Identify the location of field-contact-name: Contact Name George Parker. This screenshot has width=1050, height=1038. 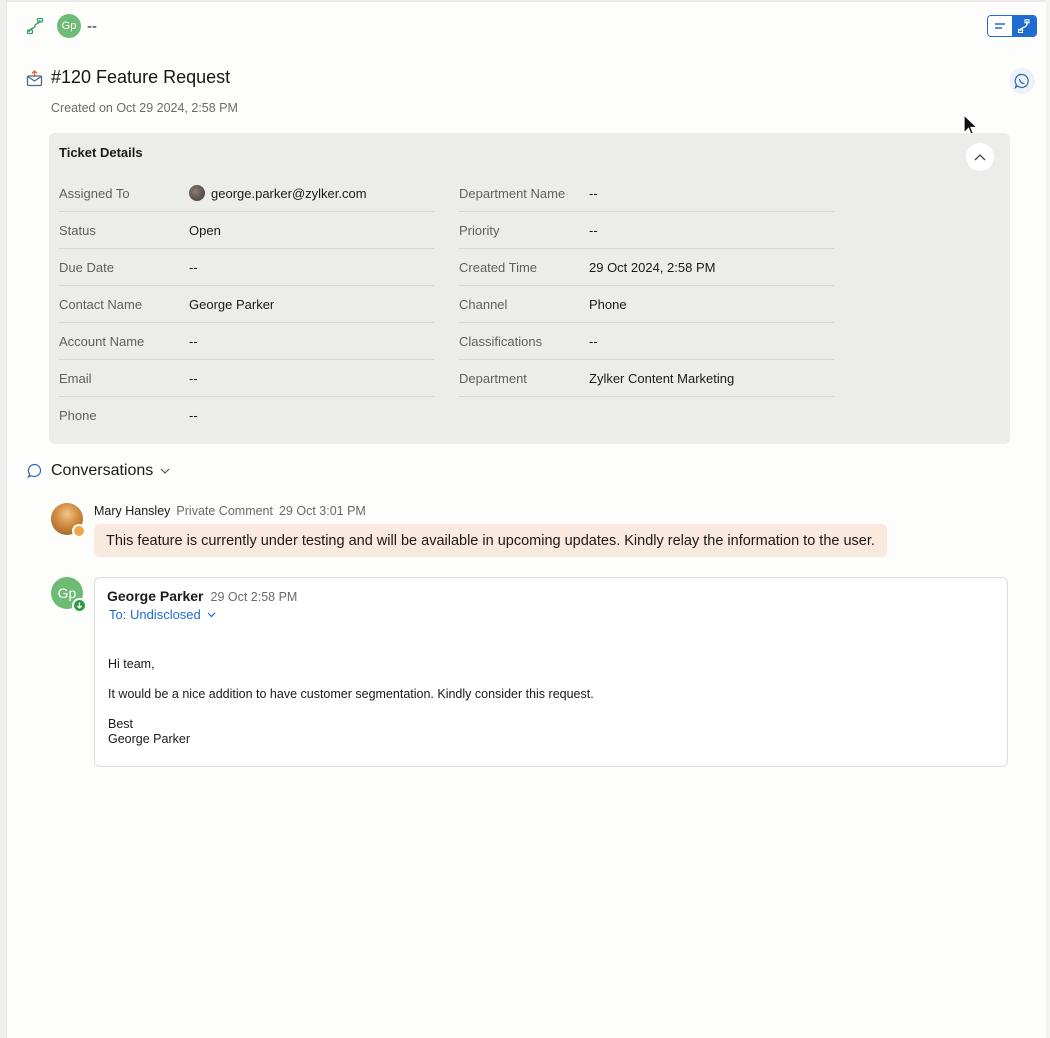
(246, 304).